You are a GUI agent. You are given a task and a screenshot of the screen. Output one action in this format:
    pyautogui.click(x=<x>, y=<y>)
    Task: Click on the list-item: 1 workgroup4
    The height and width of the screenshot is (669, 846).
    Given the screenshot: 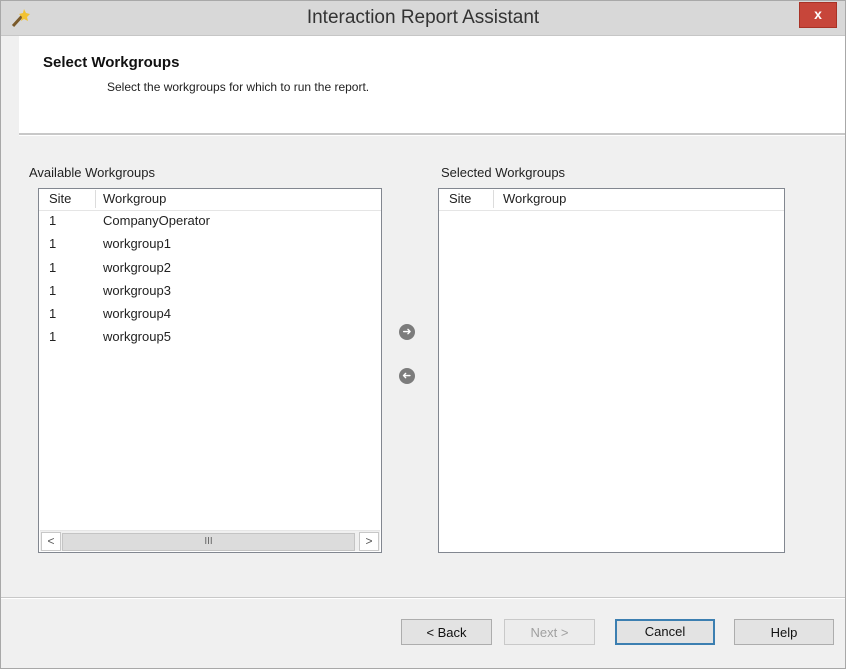 What is the action you would take?
    pyautogui.click(x=210, y=315)
    